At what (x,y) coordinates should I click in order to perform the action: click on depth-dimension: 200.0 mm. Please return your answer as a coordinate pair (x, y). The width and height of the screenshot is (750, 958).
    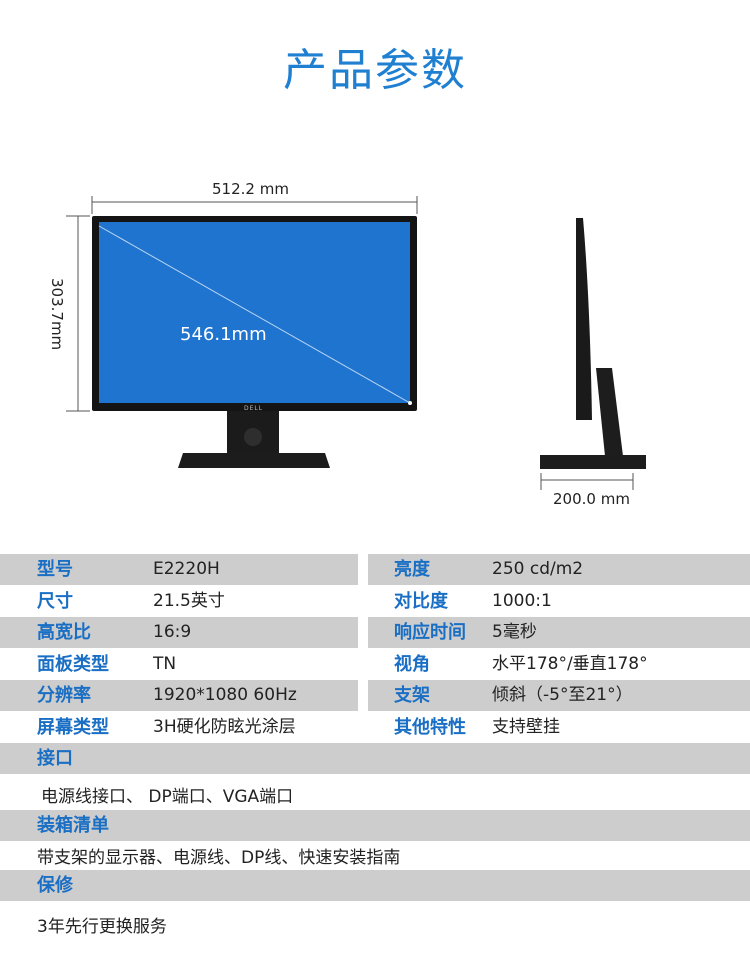
    Looking at the image, I should click on (591, 499).